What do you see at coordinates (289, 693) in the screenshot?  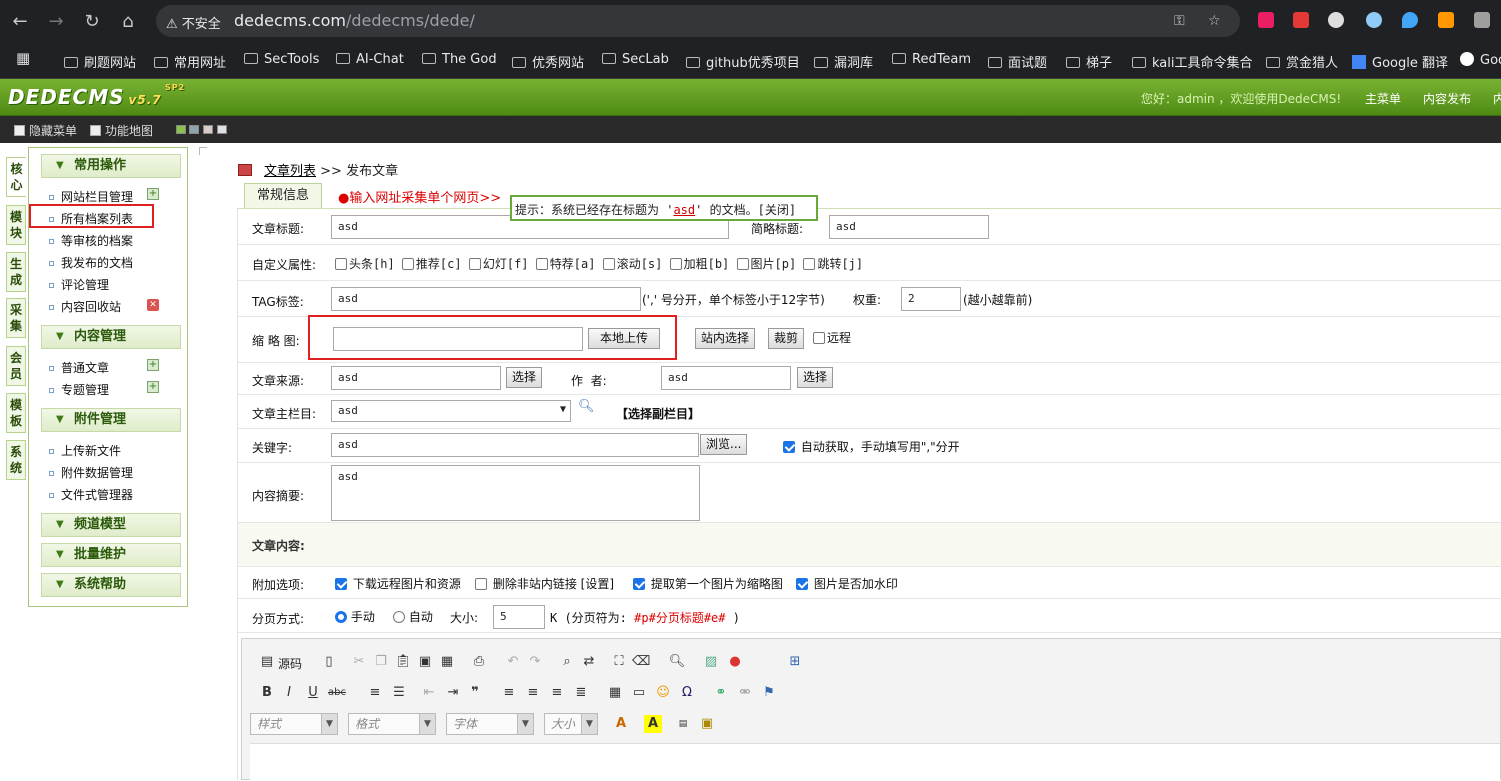 I see `italic-icon: I` at bounding box center [289, 693].